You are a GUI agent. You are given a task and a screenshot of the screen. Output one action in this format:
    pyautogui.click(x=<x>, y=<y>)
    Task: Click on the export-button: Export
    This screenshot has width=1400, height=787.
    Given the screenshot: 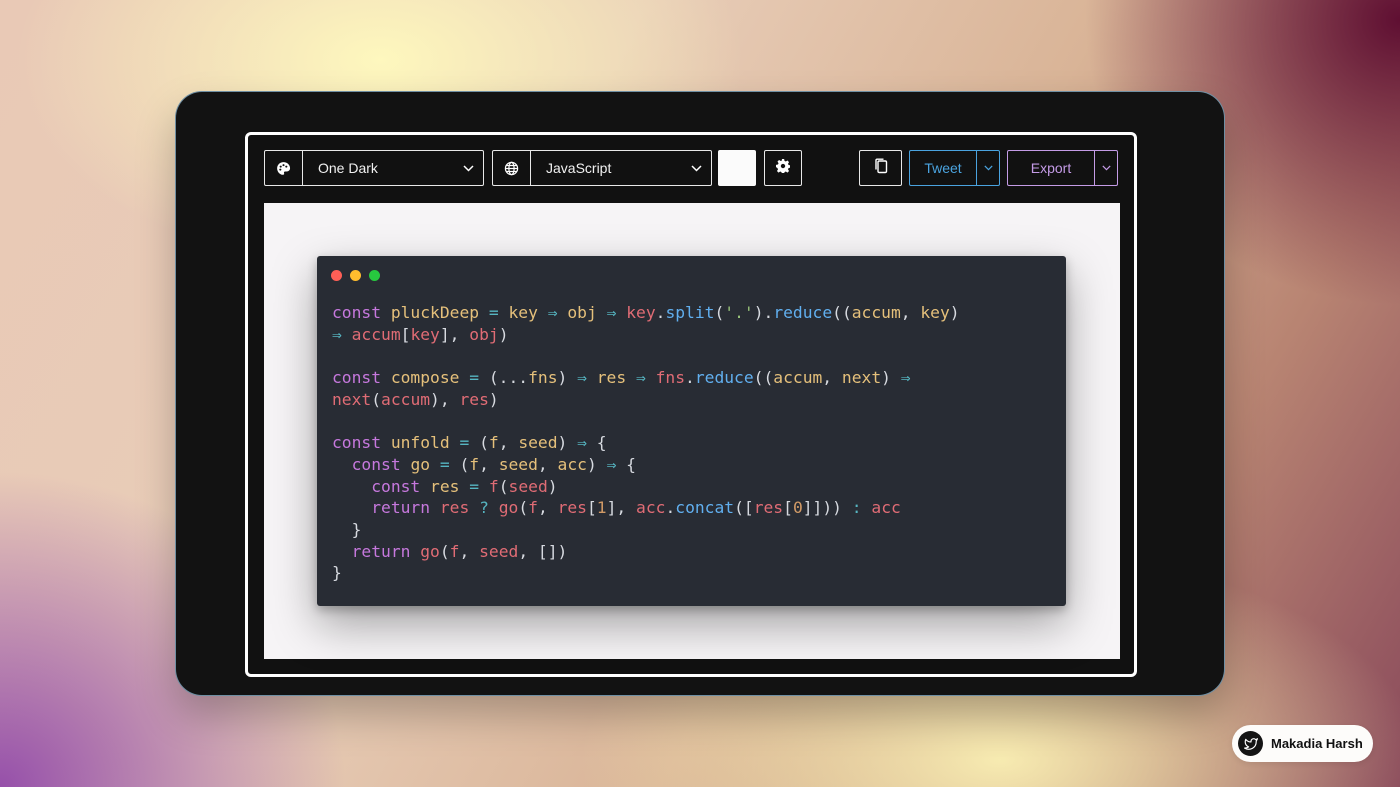 What is the action you would take?
    pyautogui.click(x=1051, y=168)
    